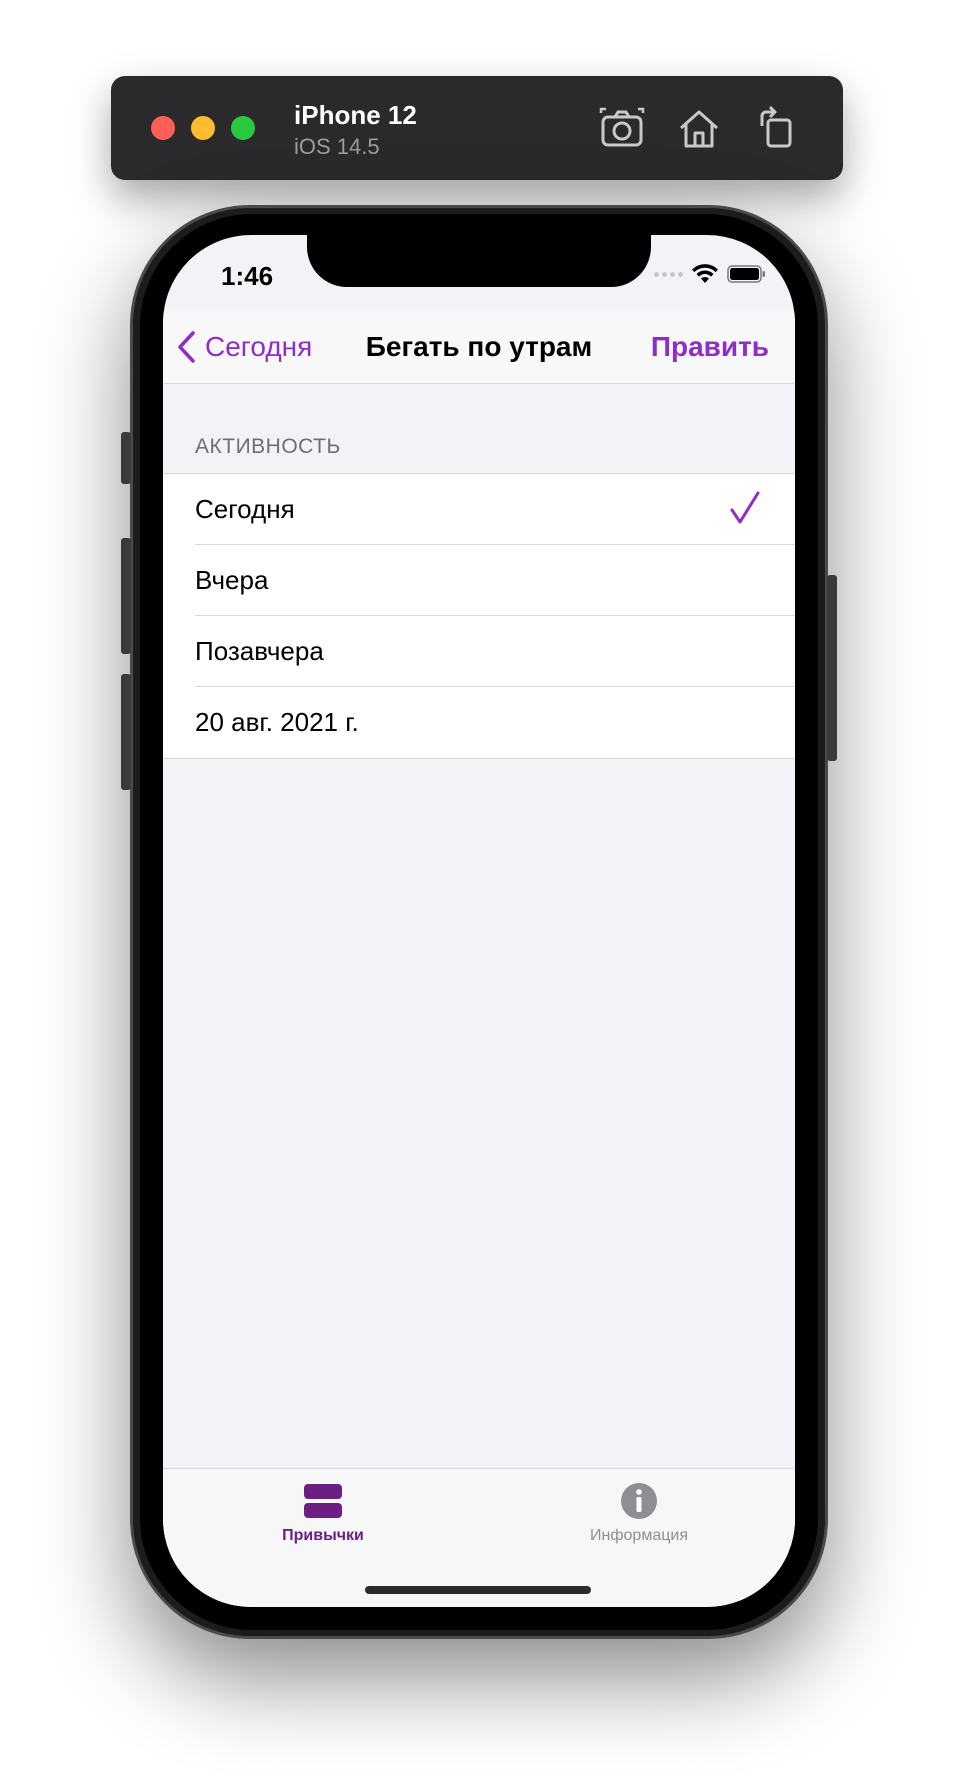 Image resolution: width=956 pixels, height=1786 pixels. Describe the element at coordinates (639, 1535) in the screenshot. I see `tab-info-label: Информация` at that location.